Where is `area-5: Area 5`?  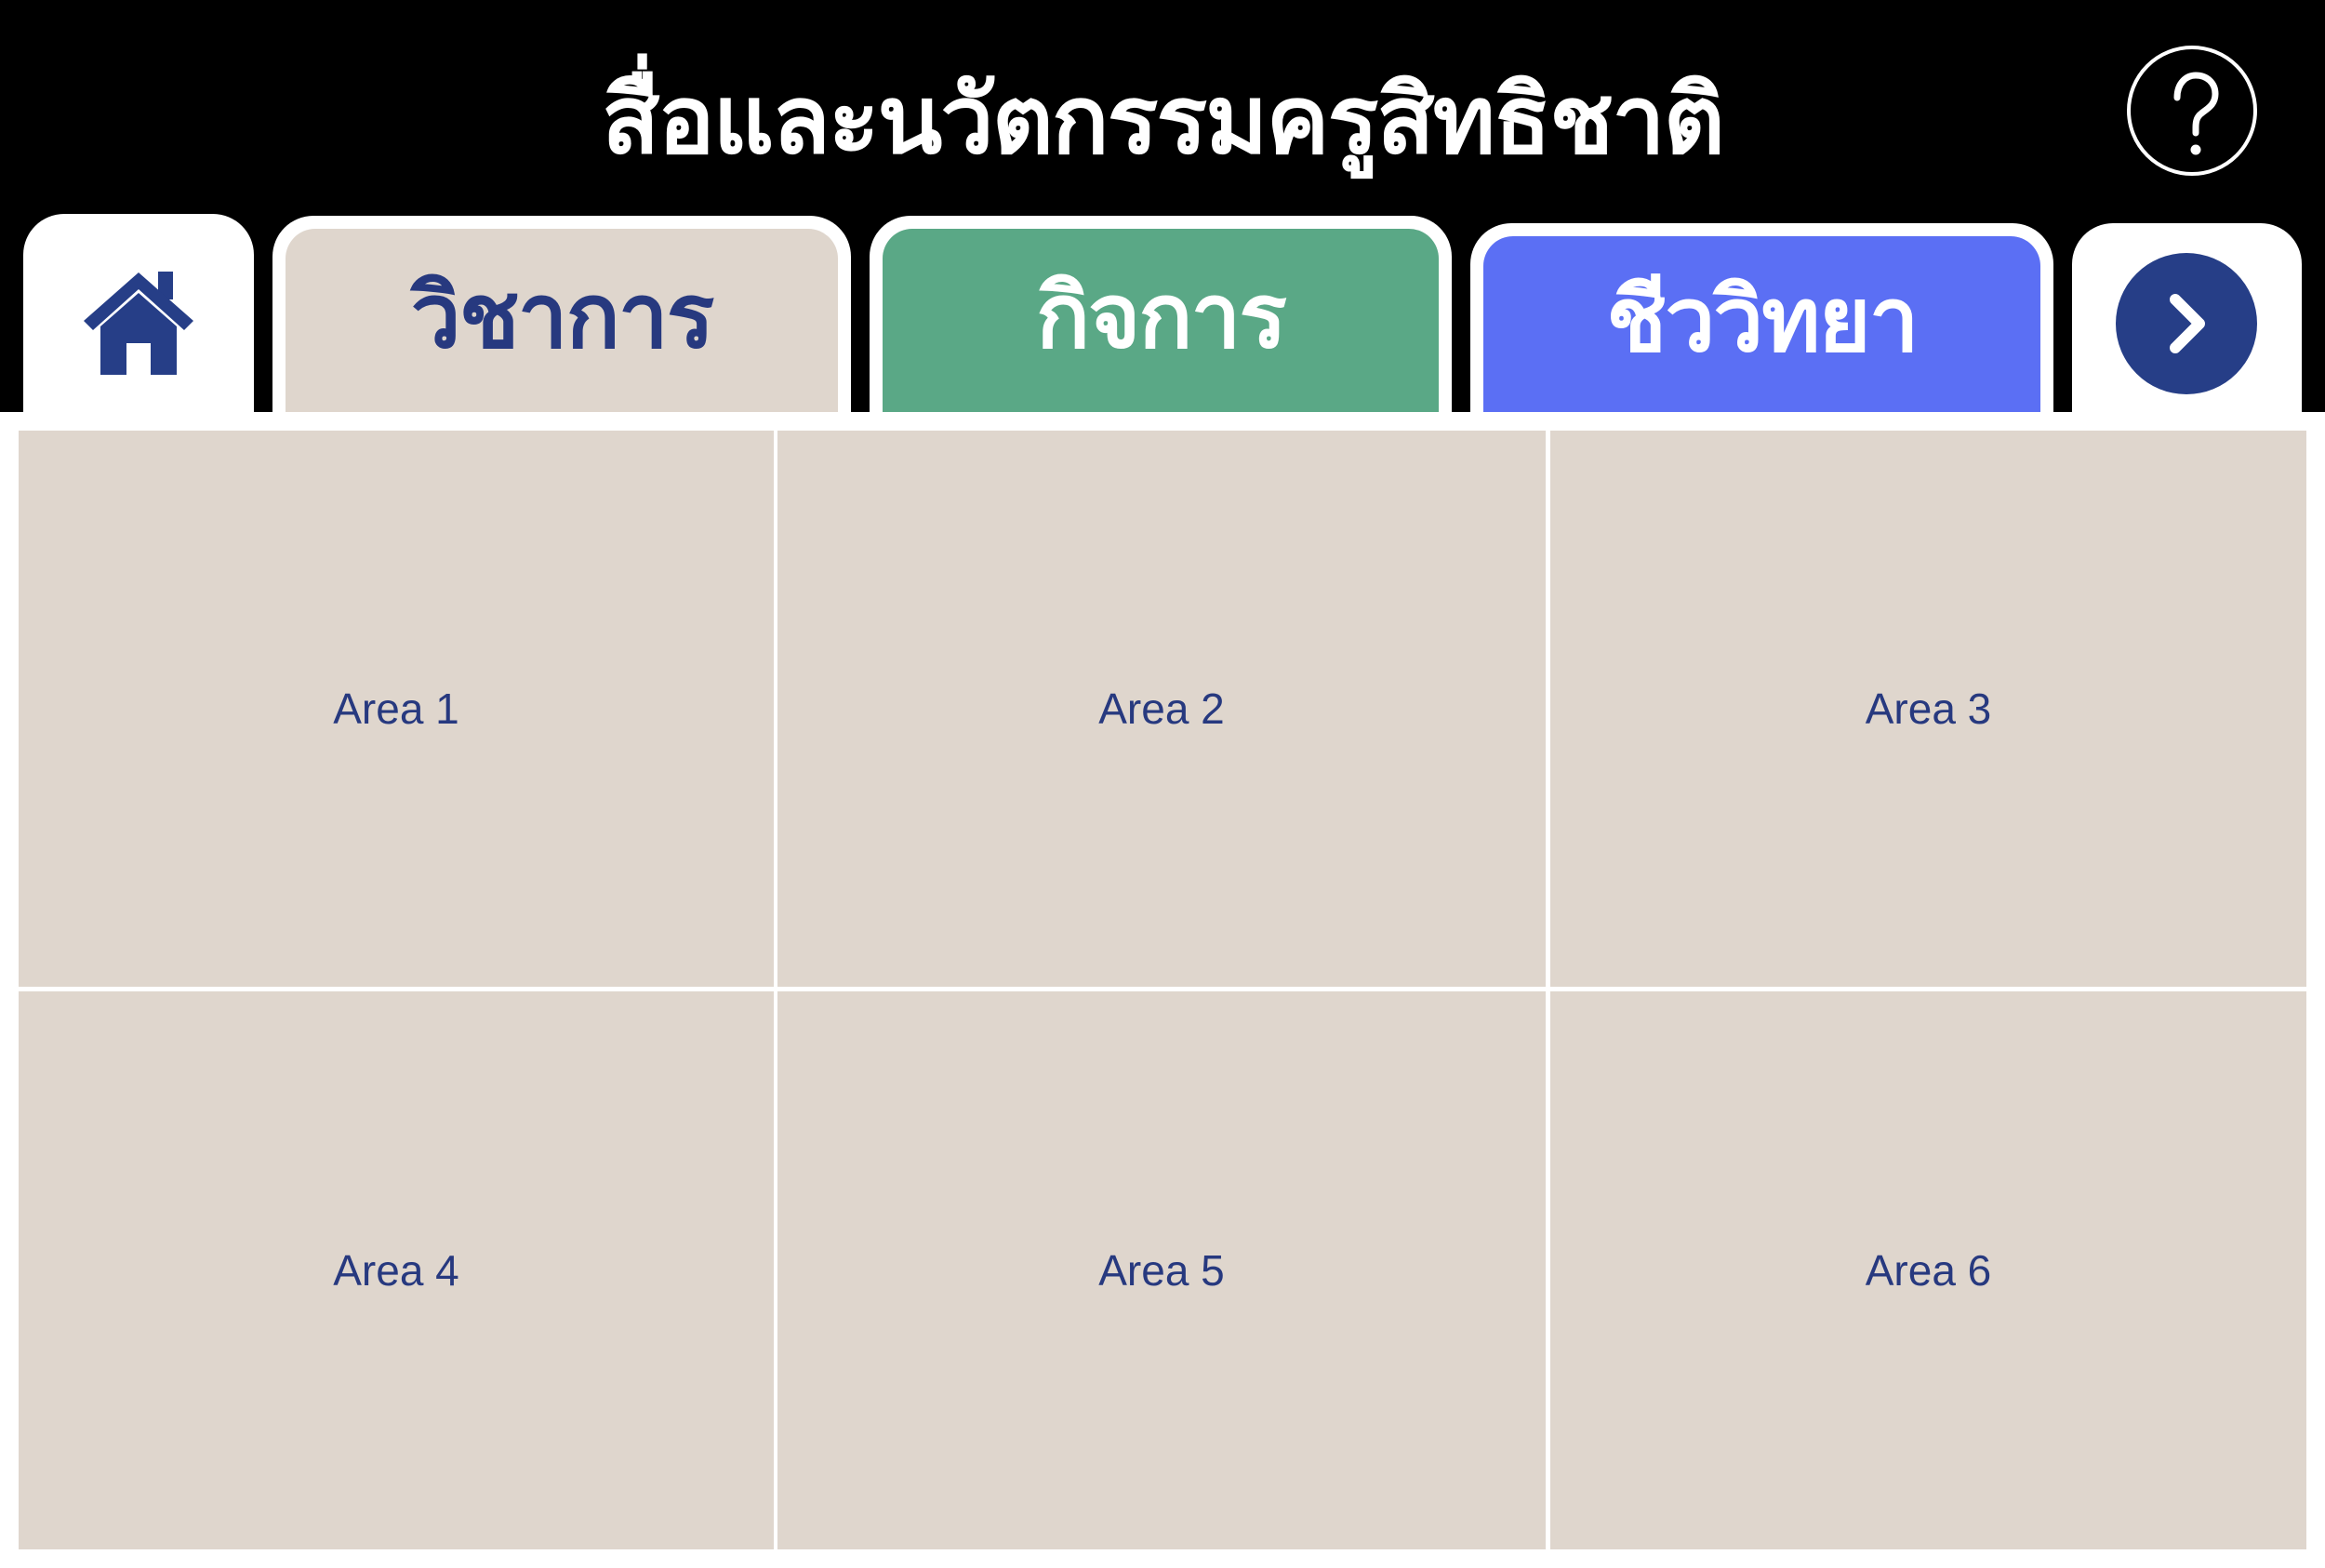 area-5: Area 5 is located at coordinates (1161, 1270).